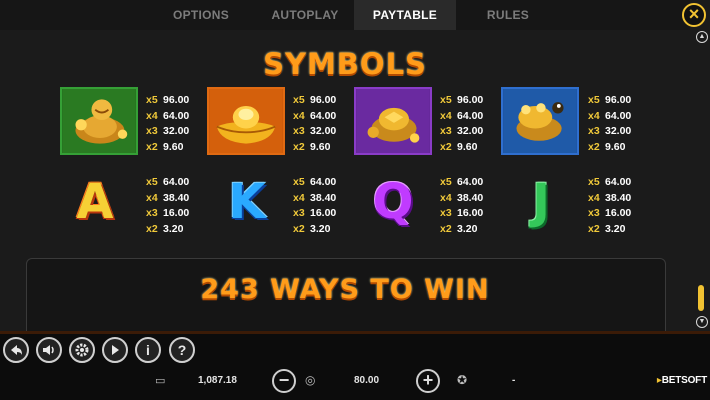 This screenshot has height=400, width=710. I want to click on gold-ingot-icon, so click(246, 121).